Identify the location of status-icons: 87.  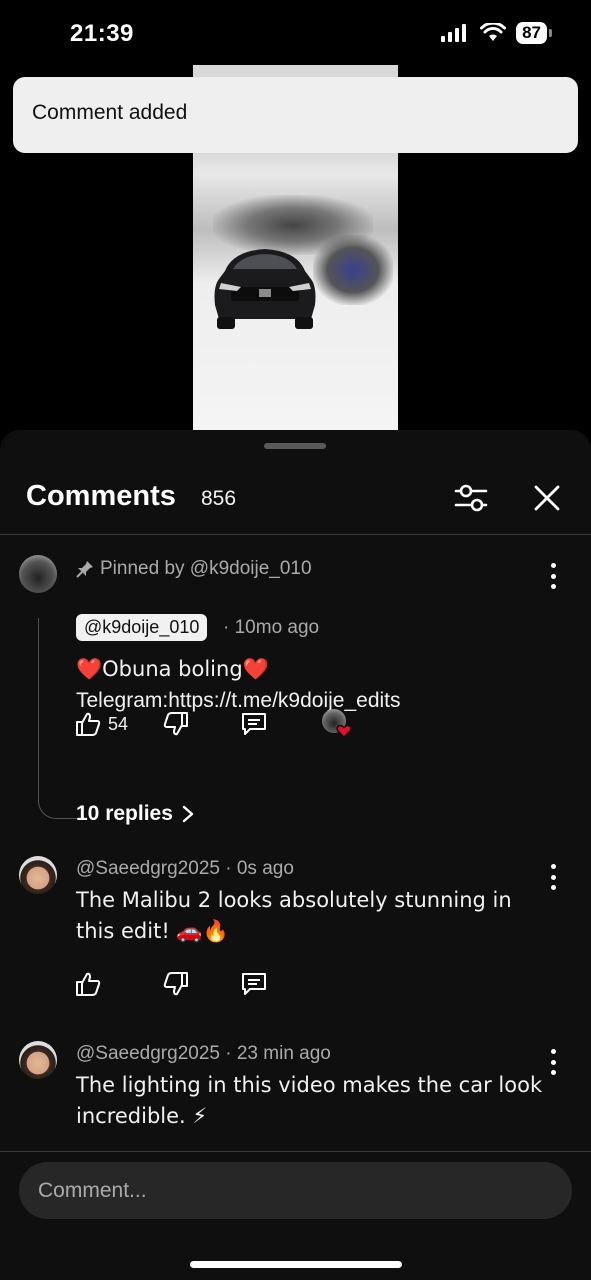
(496, 33).